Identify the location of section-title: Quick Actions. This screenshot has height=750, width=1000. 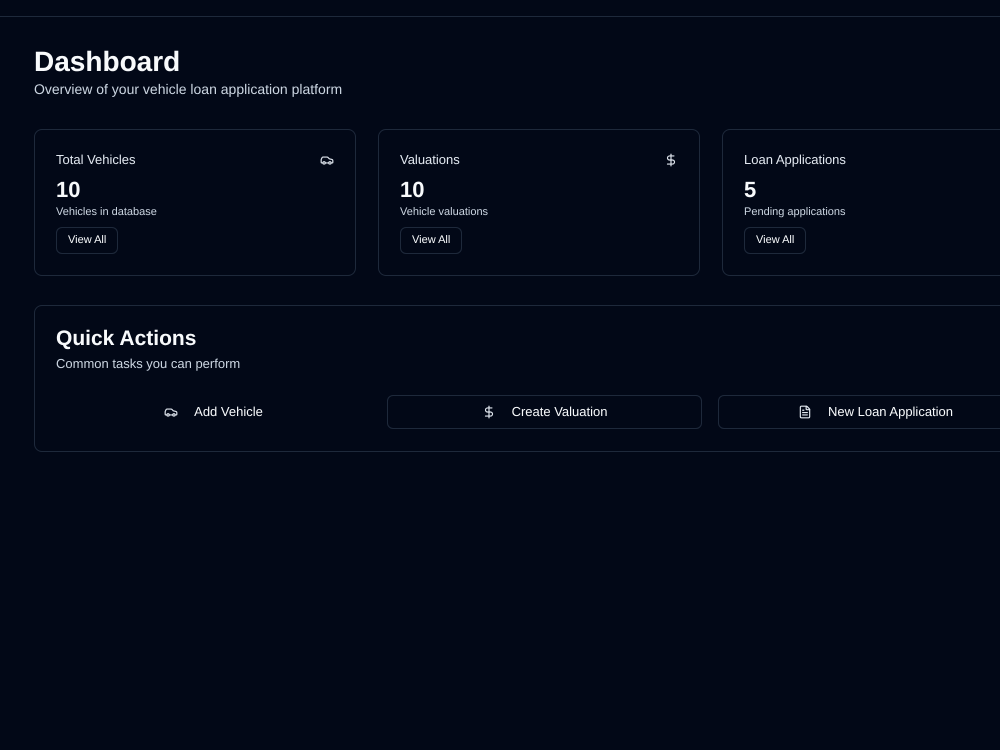
(126, 339).